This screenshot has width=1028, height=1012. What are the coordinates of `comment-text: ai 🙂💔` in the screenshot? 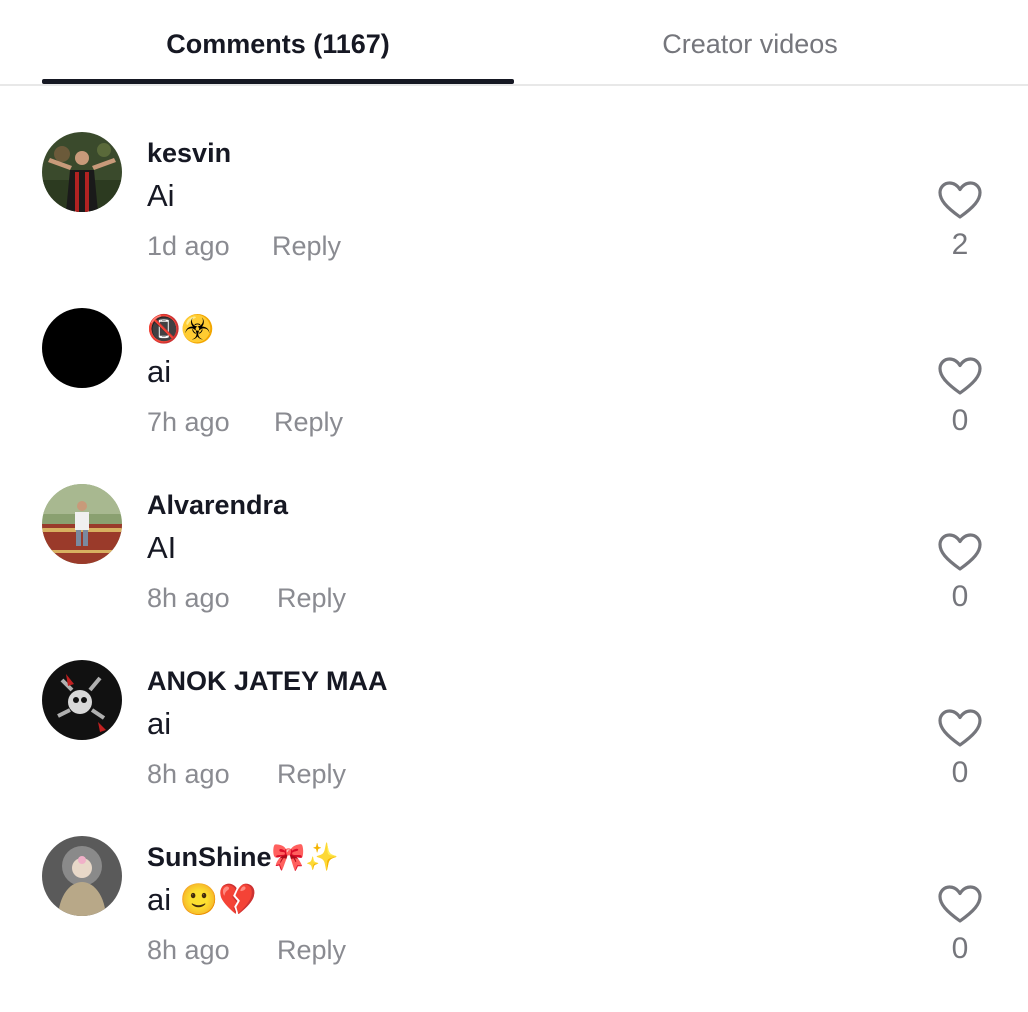 It's located at (202, 899).